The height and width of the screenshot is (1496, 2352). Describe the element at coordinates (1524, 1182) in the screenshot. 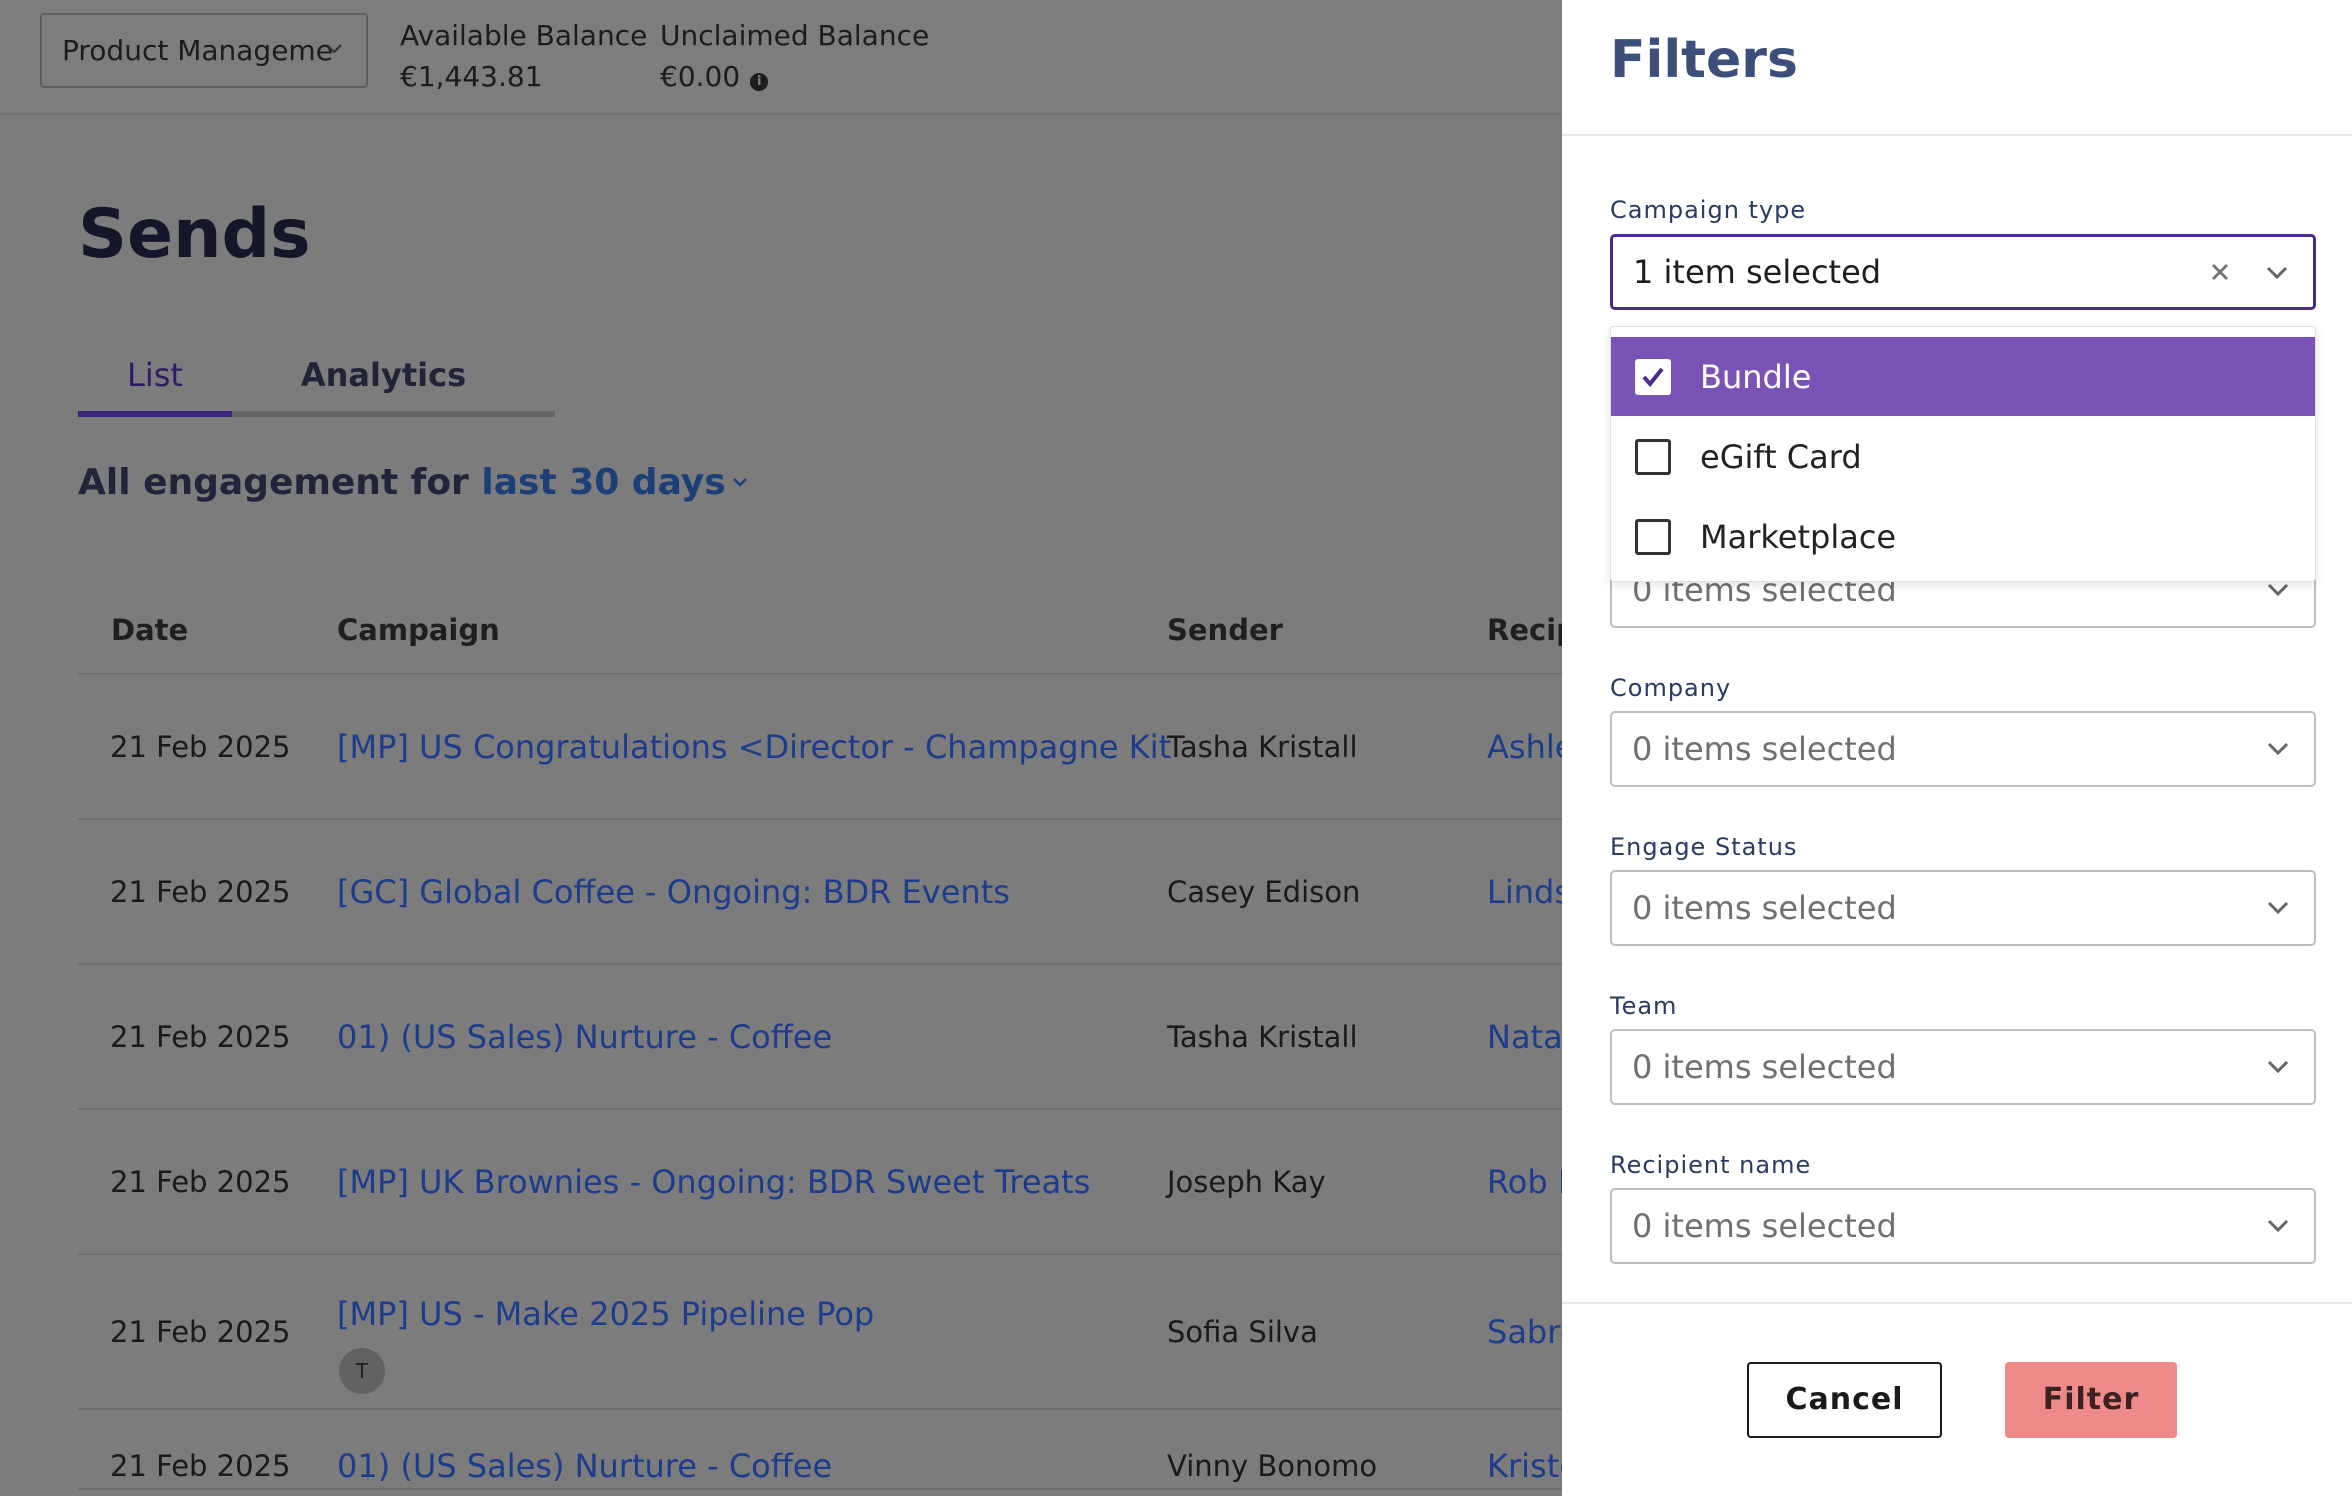

I see `row-recipient-link: Rob F` at that location.